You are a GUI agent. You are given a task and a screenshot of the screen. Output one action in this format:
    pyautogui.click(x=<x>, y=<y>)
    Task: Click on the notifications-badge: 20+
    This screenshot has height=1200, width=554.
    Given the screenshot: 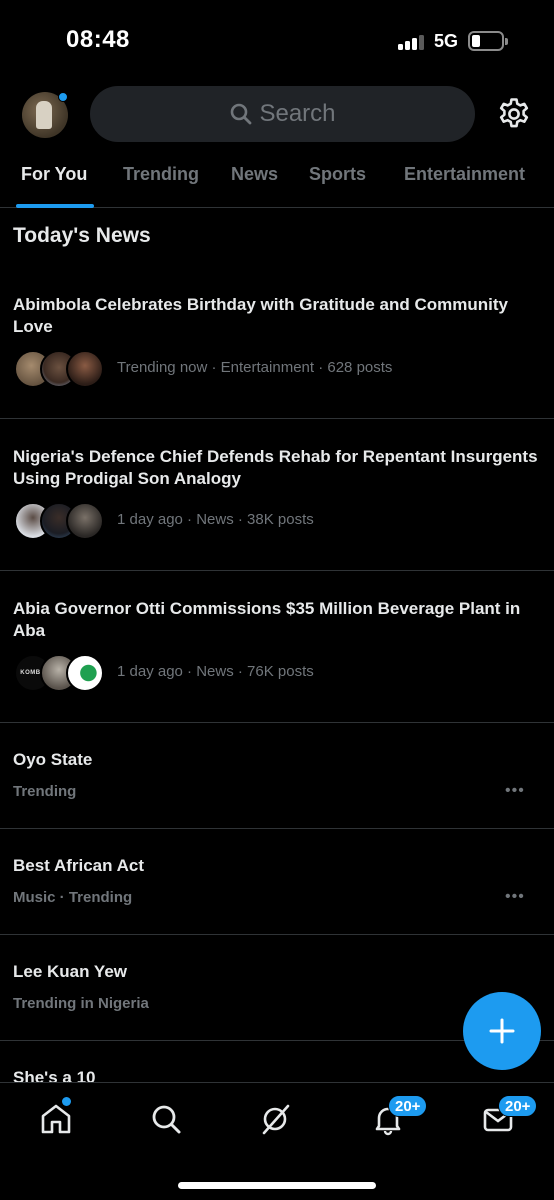 What is the action you would take?
    pyautogui.click(x=408, y=1106)
    